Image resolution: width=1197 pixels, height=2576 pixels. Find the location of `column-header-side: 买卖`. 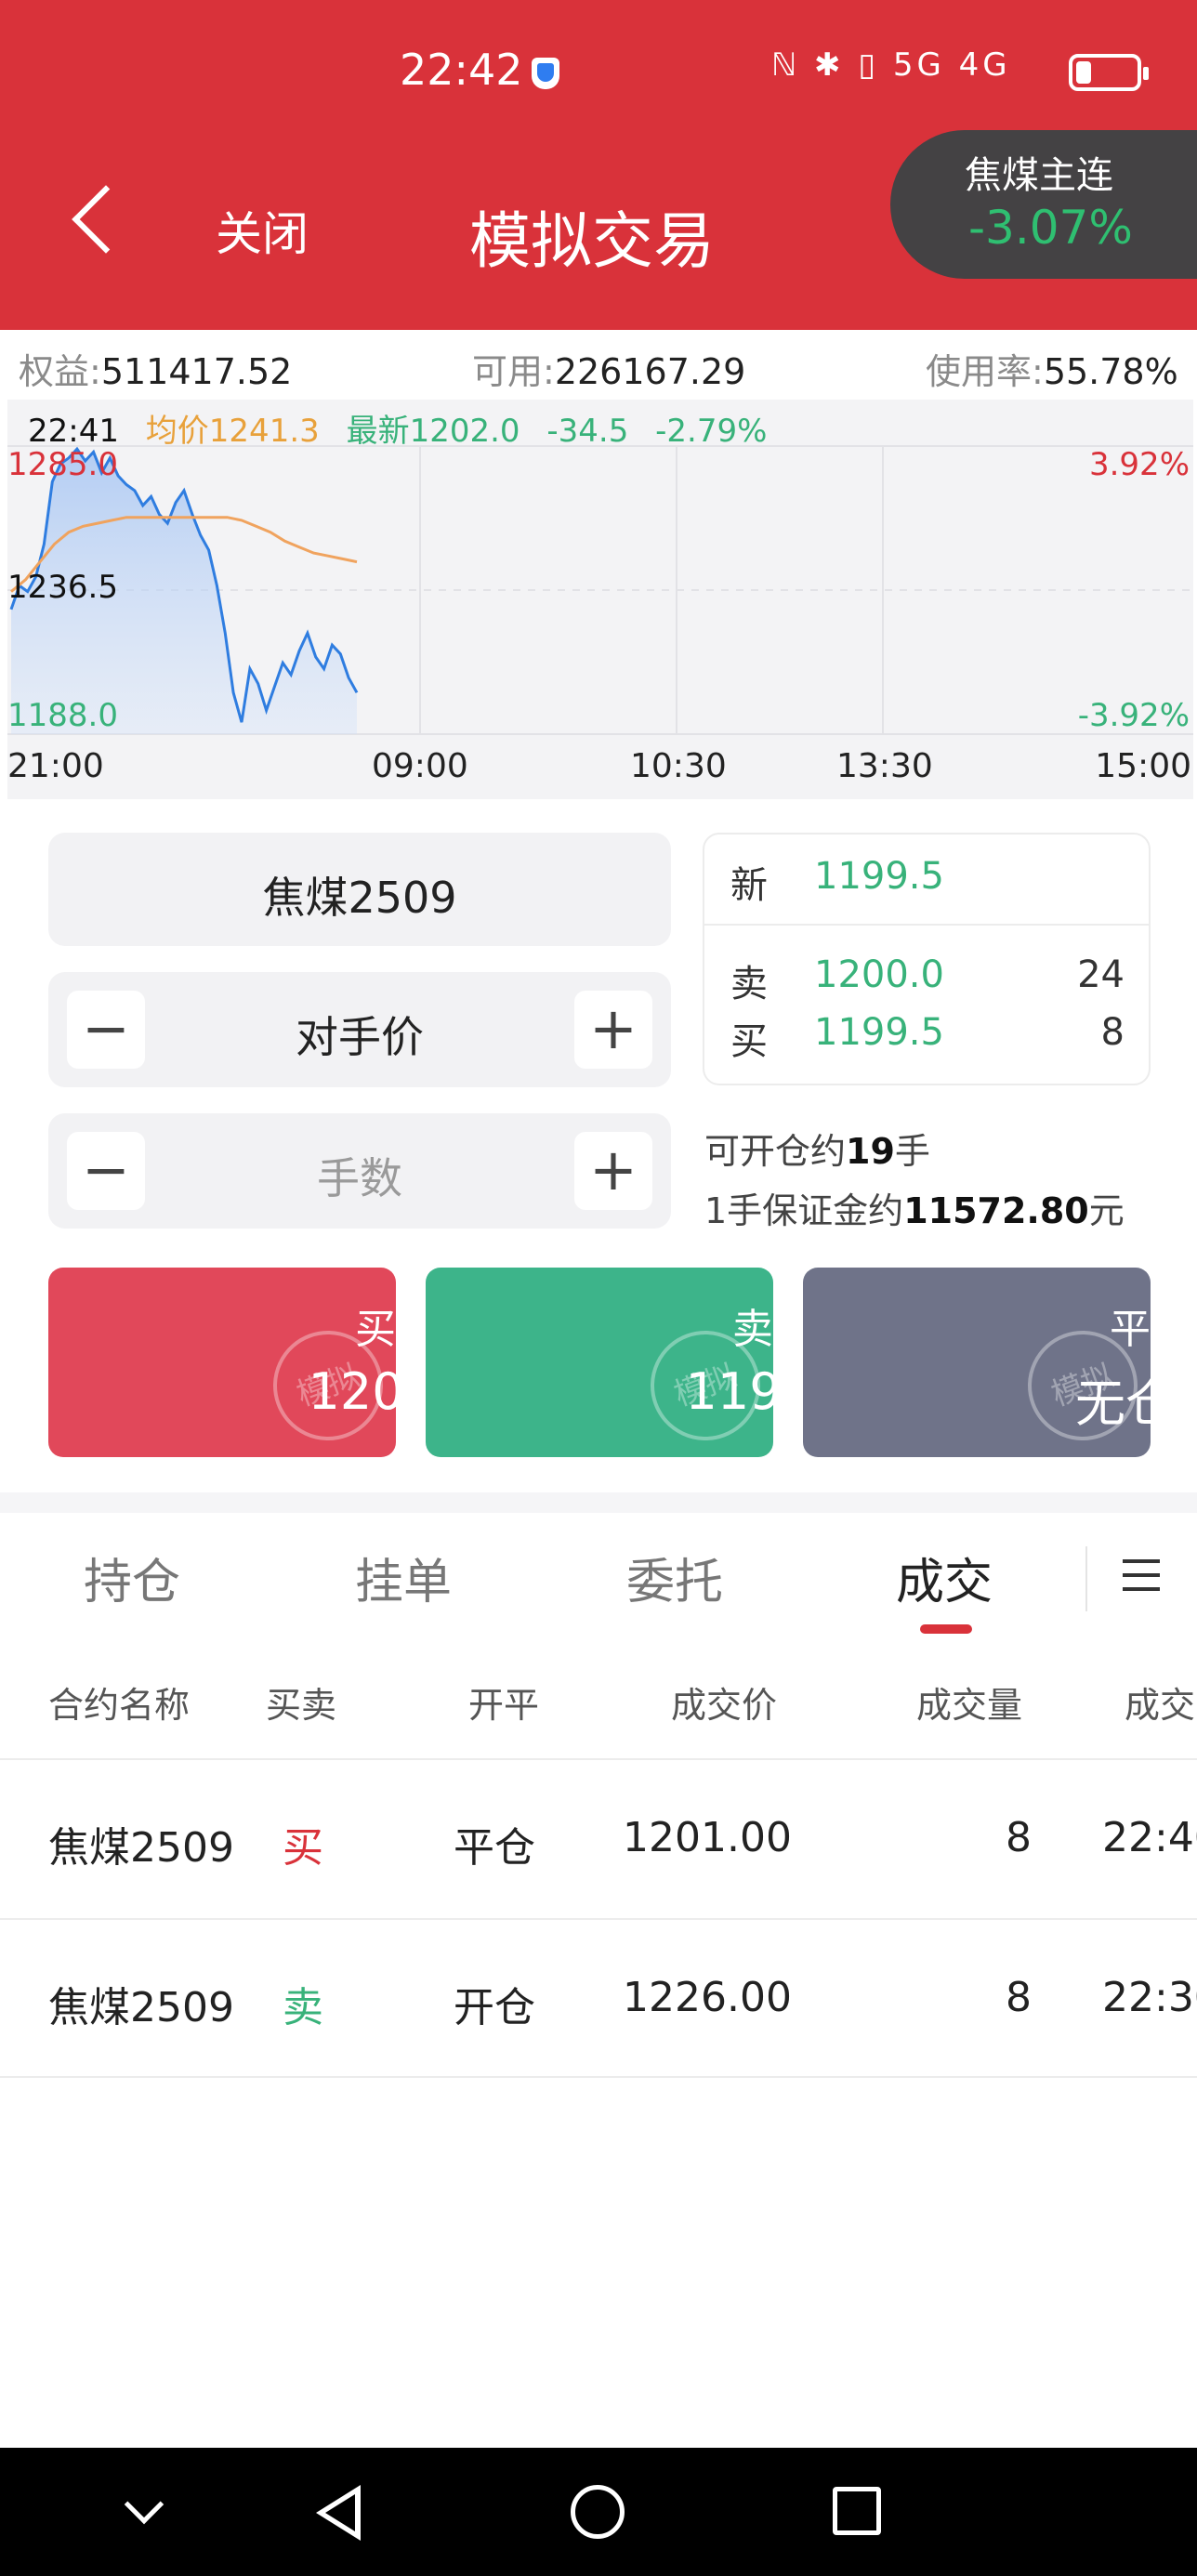

column-header-side: 买卖 is located at coordinates (301, 1705).